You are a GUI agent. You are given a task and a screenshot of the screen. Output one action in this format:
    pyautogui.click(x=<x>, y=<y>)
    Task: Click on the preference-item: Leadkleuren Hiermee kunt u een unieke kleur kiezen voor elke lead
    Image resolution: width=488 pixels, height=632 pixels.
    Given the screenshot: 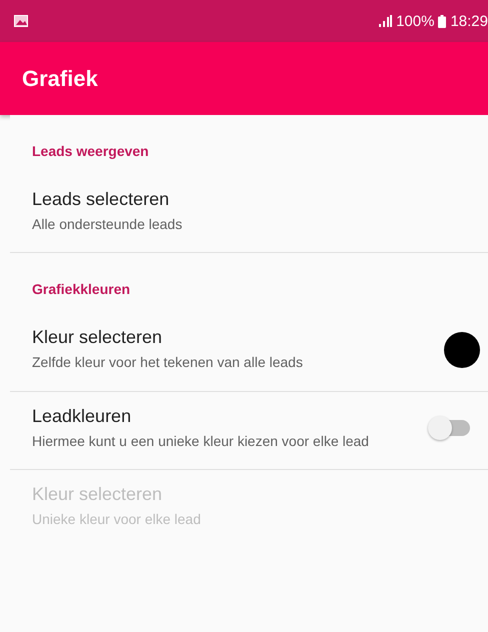 What is the action you would take?
    pyautogui.click(x=249, y=430)
    